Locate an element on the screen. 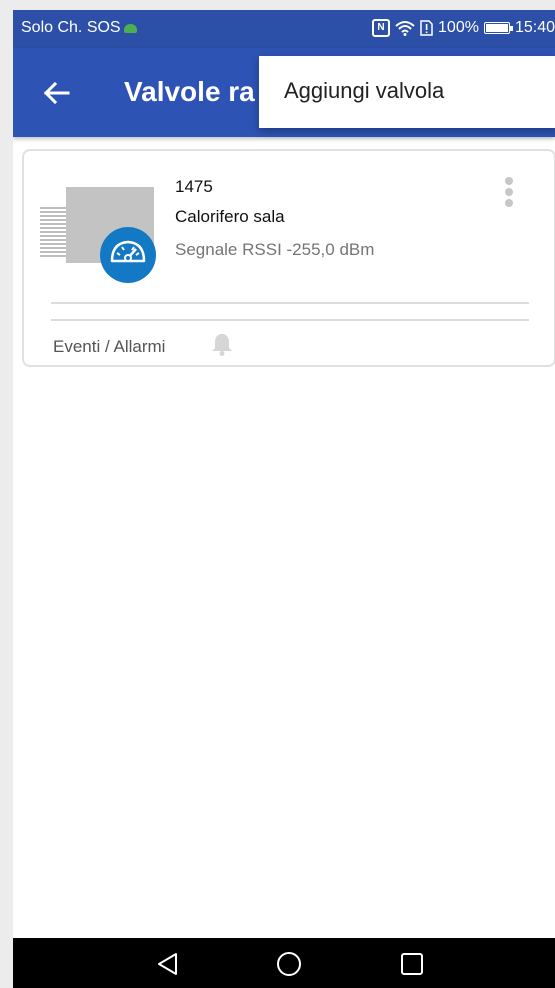 The width and height of the screenshot is (555, 988). radiator-thumbnail is located at coordinates (101, 237).